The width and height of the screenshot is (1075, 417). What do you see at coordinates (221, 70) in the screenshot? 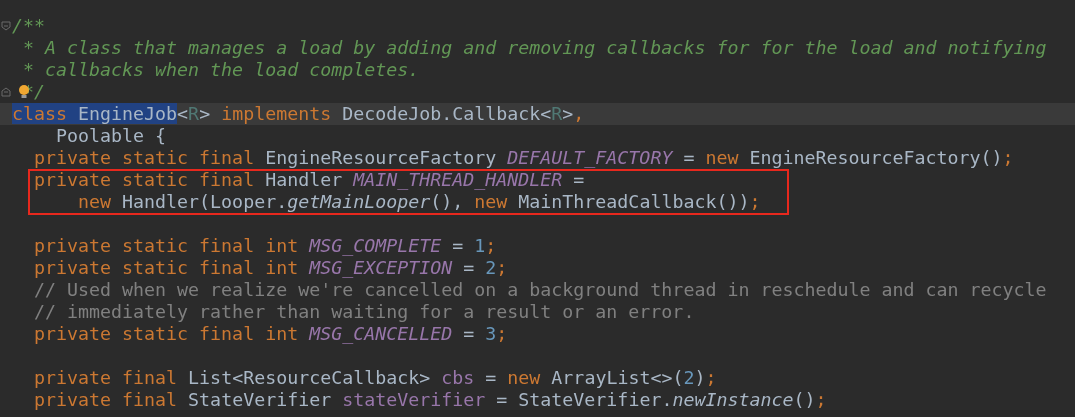
I see `code-line: * callbacks when the load completes.` at bounding box center [221, 70].